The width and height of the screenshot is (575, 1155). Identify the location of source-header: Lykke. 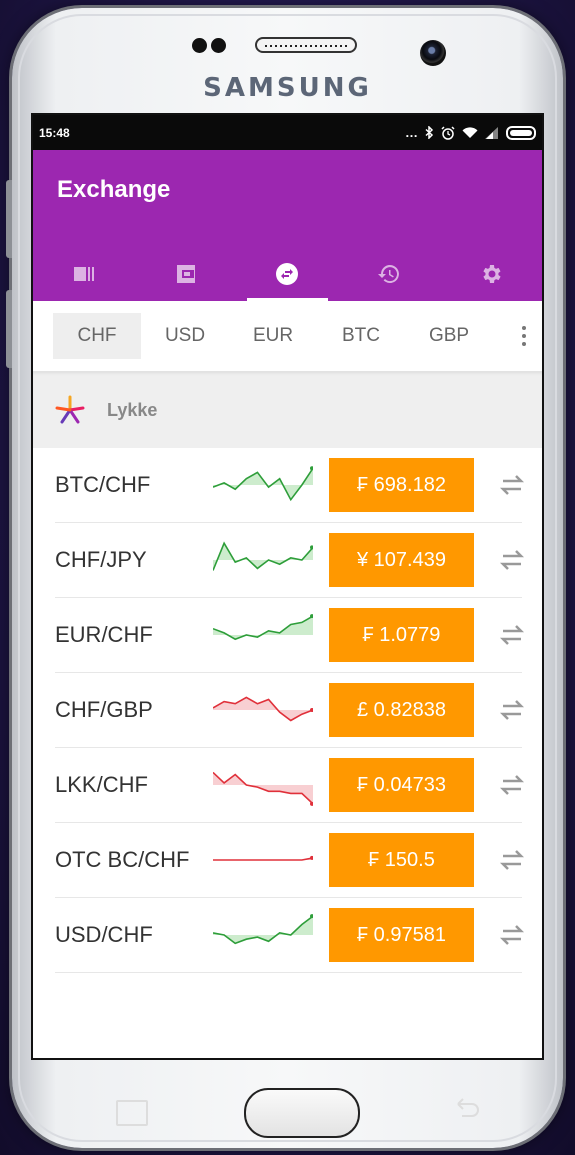
(287, 410).